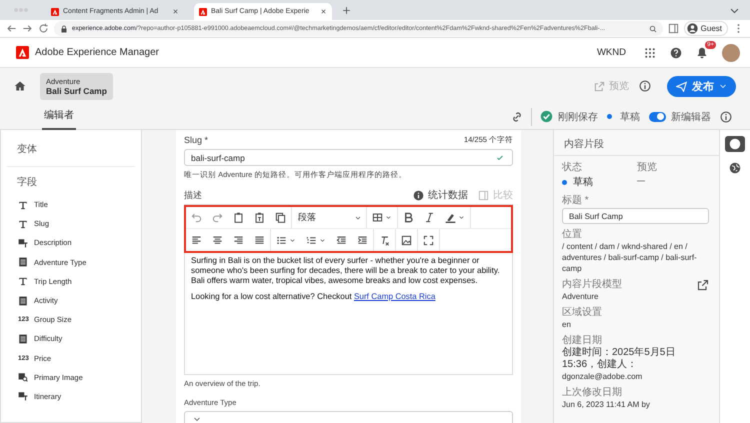 The height and width of the screenshot is (423, 750). I want to click on align-left-icon, so click(196, 240).